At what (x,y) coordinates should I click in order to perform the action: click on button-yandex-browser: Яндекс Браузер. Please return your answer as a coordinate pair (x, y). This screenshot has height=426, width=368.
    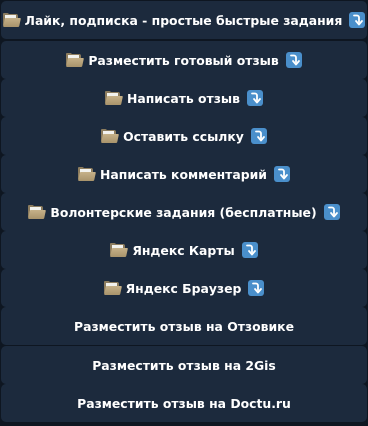
    Looking at the image, I should click on (184, 288).